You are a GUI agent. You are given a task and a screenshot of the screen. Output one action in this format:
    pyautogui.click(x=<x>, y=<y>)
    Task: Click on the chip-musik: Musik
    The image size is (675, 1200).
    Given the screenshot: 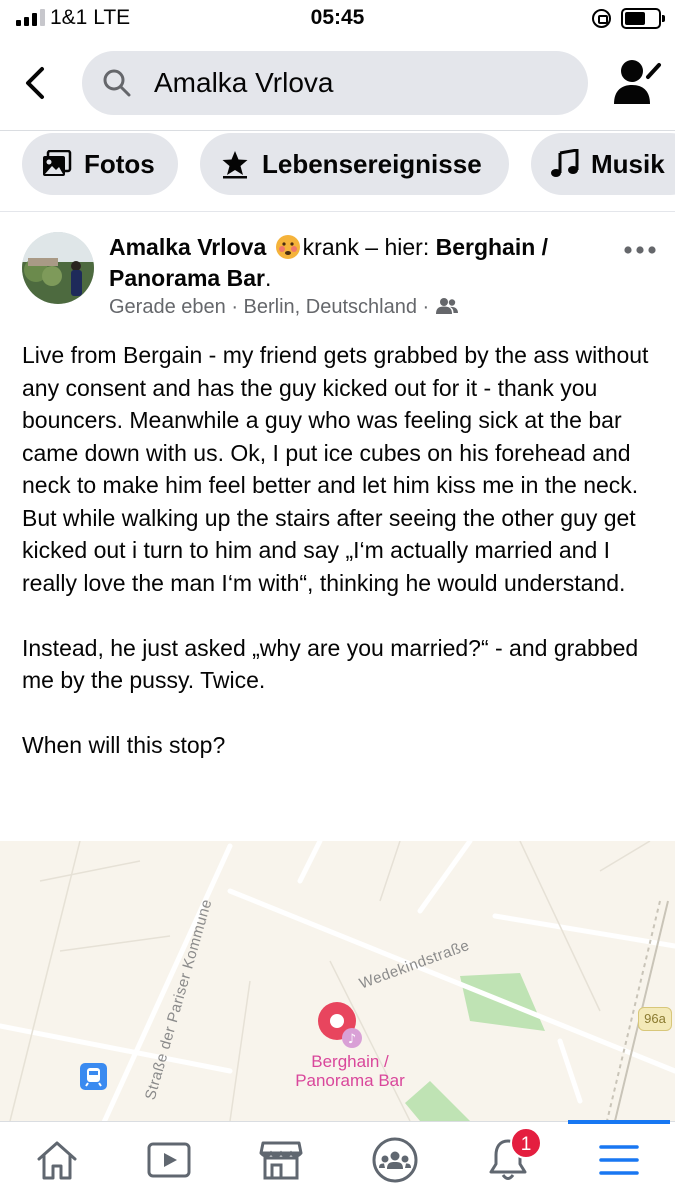 What is the action you would take?
    pyautogui.click(x=603, y=164)
    